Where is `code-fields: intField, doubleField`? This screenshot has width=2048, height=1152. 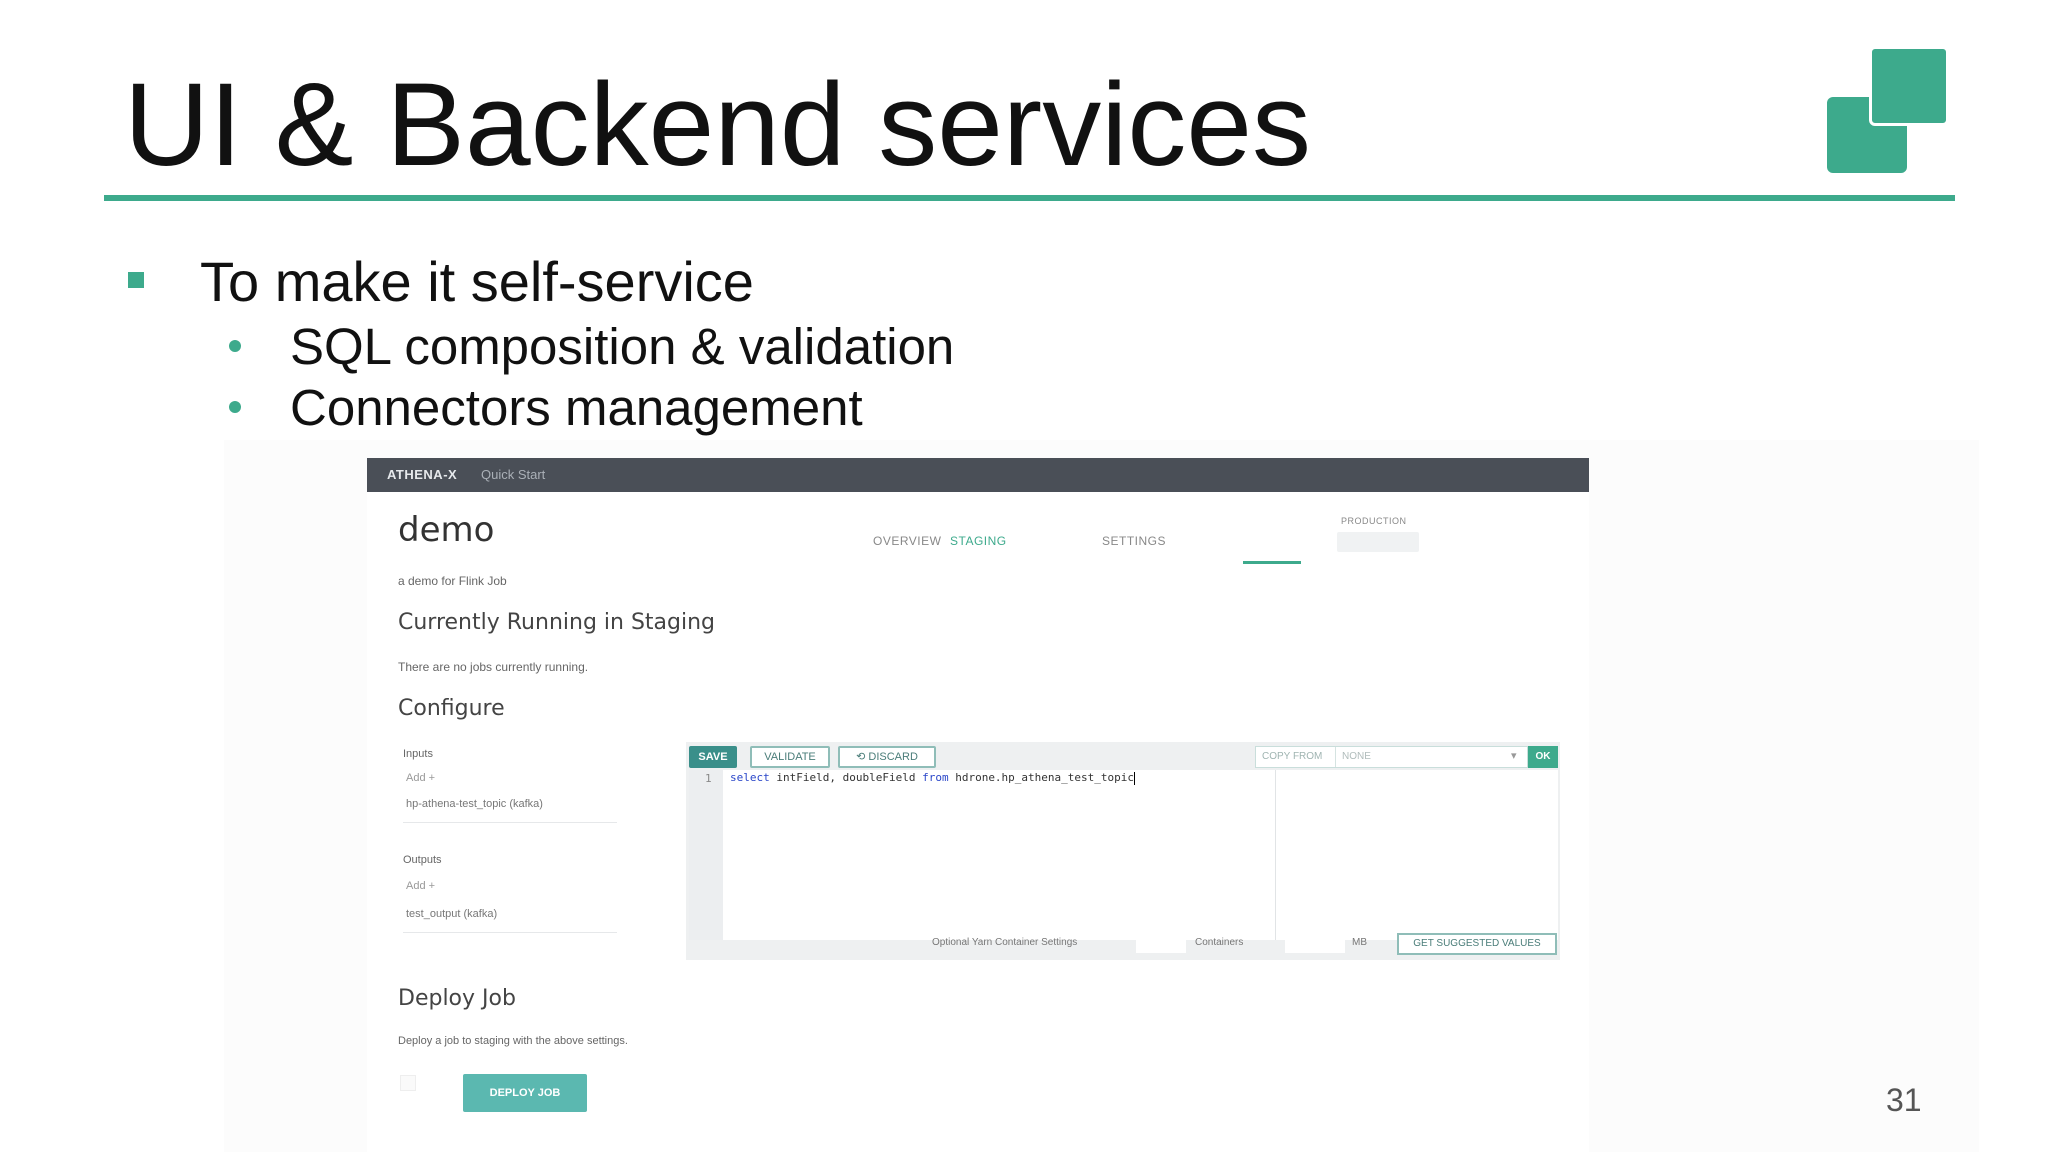 code-fields: intField, doubleField is located at coordinates (846, 777).